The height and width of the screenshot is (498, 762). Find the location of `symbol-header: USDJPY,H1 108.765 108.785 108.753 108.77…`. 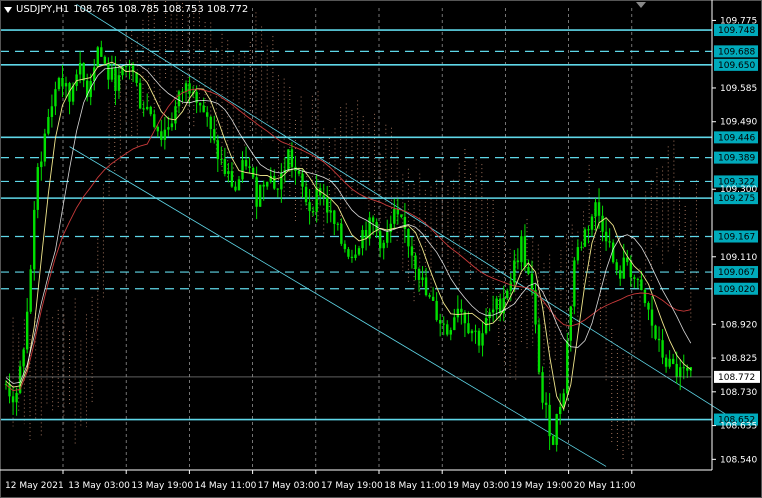

symbol-header: USDJPY,H1 108.765 108.785 108.753 108.77… is located at coordinates (126, 9).